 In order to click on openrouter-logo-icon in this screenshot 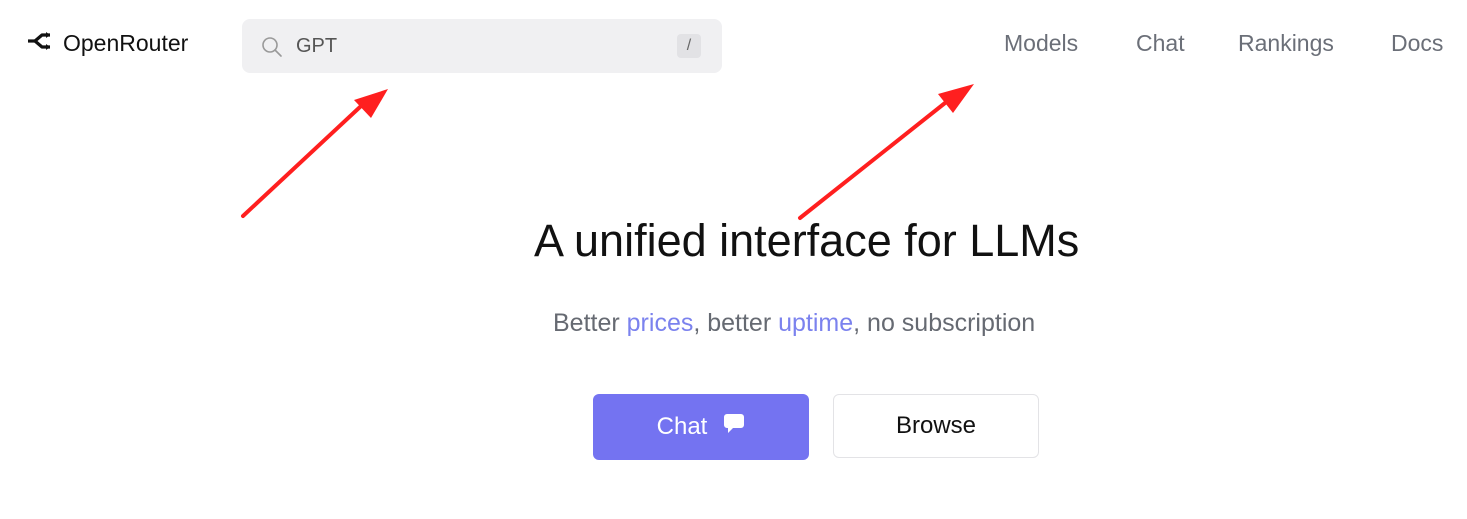, I will do `click(39, 43)`.